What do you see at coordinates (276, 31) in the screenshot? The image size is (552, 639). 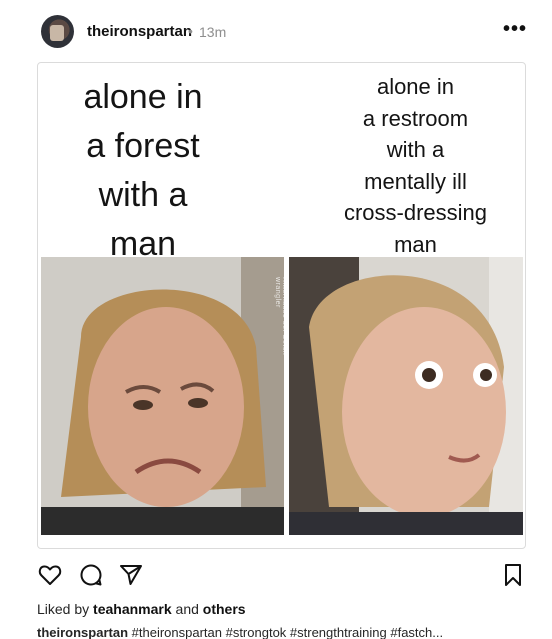 I see `post-header: theironspartan • 13m •••` at bounding box center [276, 31].